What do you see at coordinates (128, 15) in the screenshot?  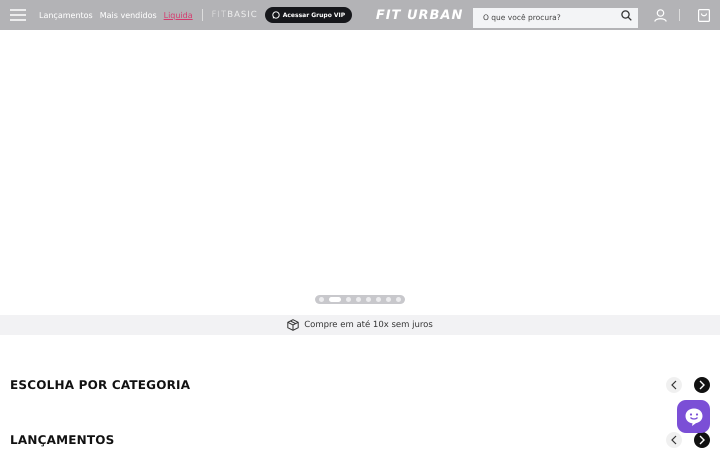 I see `nav-link: Mais vendidos` at bounding box center [128, 15].